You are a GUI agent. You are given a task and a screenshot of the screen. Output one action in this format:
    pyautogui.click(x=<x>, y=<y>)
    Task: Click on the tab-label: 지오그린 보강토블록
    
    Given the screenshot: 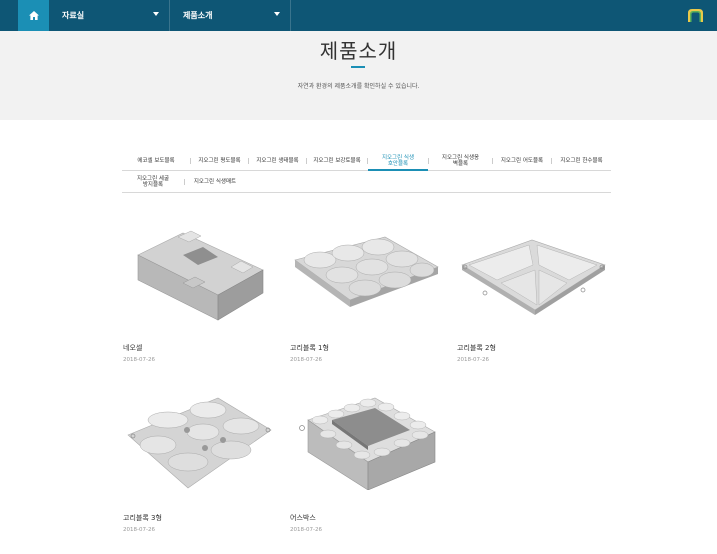 What is the action you would take?
    pyautogui.click(x=337, y=160)
    